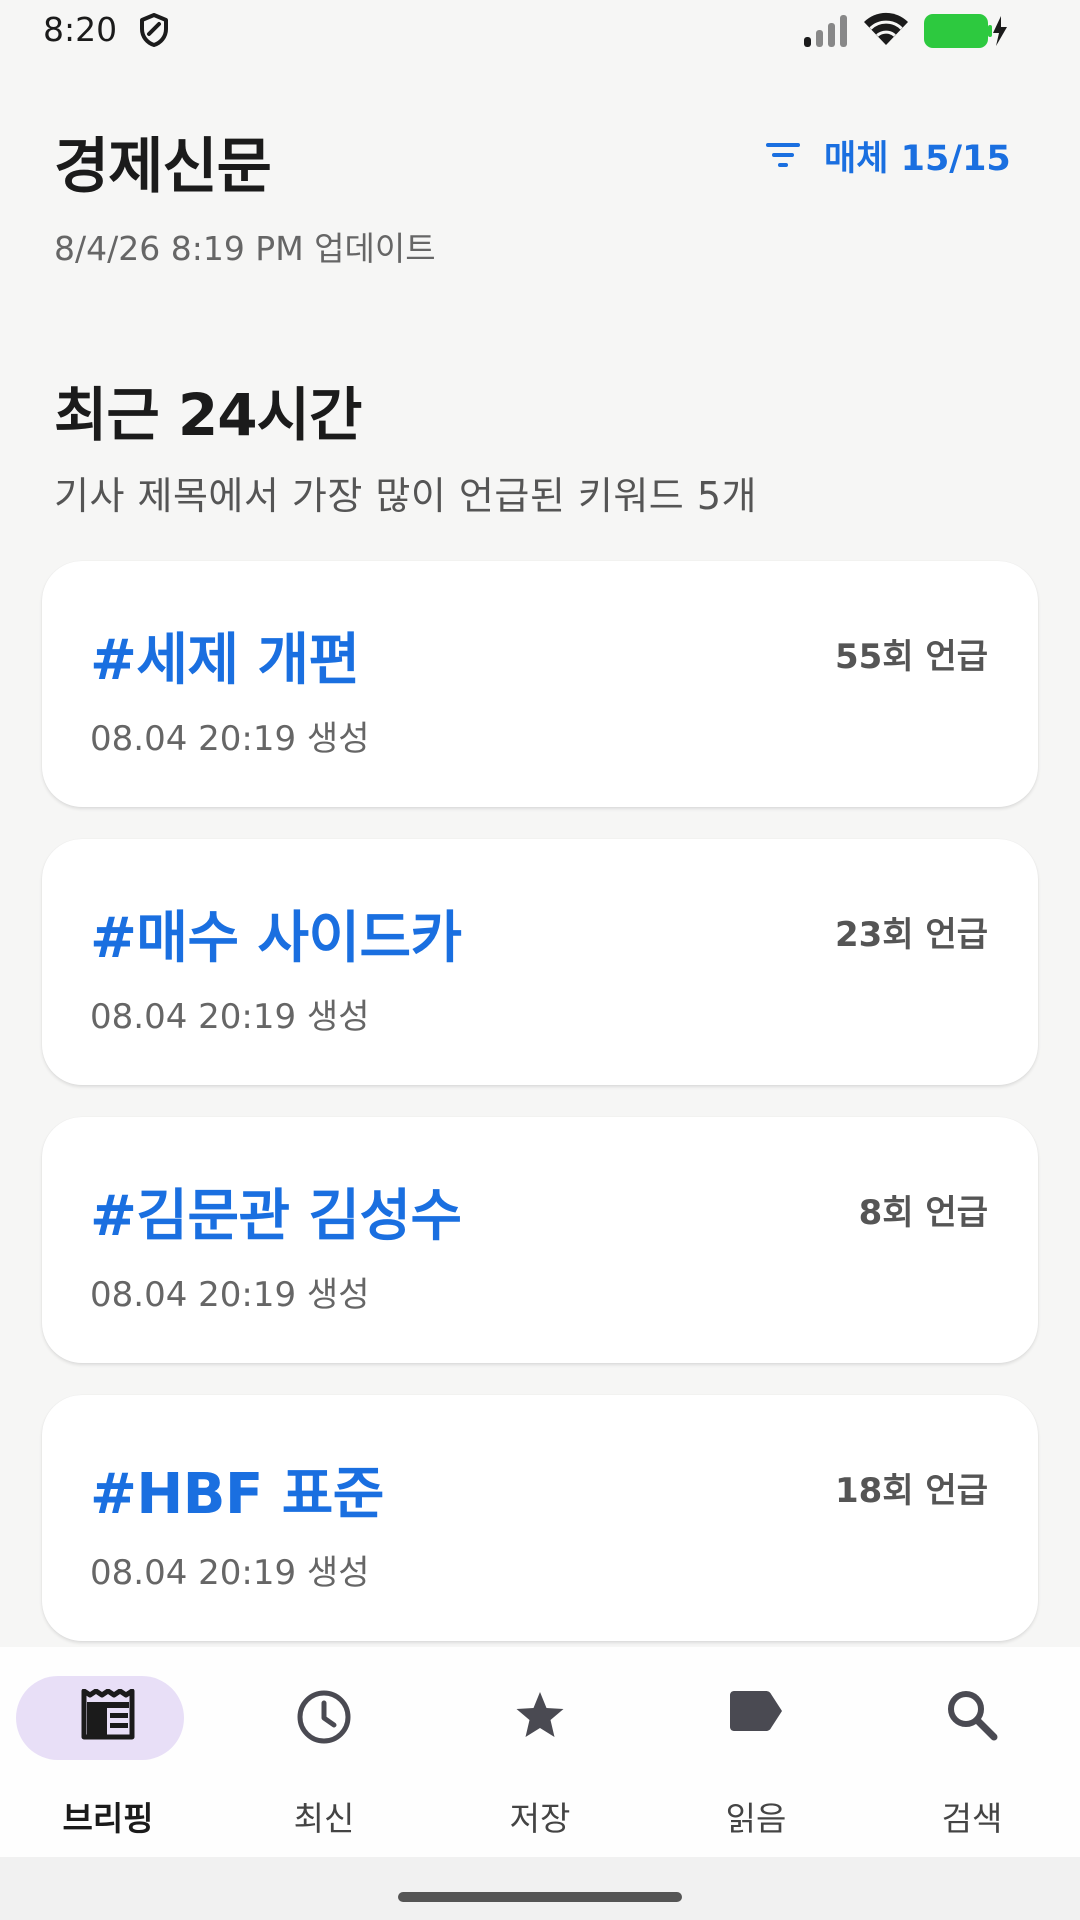 This screenshot has width=1080, height=1920. Describe the element at coordinates (540, 1518) in the screenshot. I see `keyword-card: #HBF 표준 18회 언급 08.04 20:19 생성` at that location.